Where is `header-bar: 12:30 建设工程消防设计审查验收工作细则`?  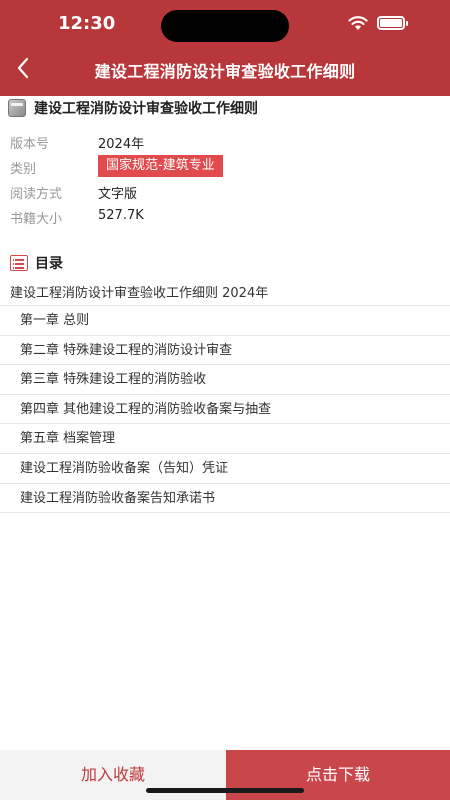 header-bar: 12:30 建设工程消防设计审查验收工作细则 is located at coordinates (225, 48).